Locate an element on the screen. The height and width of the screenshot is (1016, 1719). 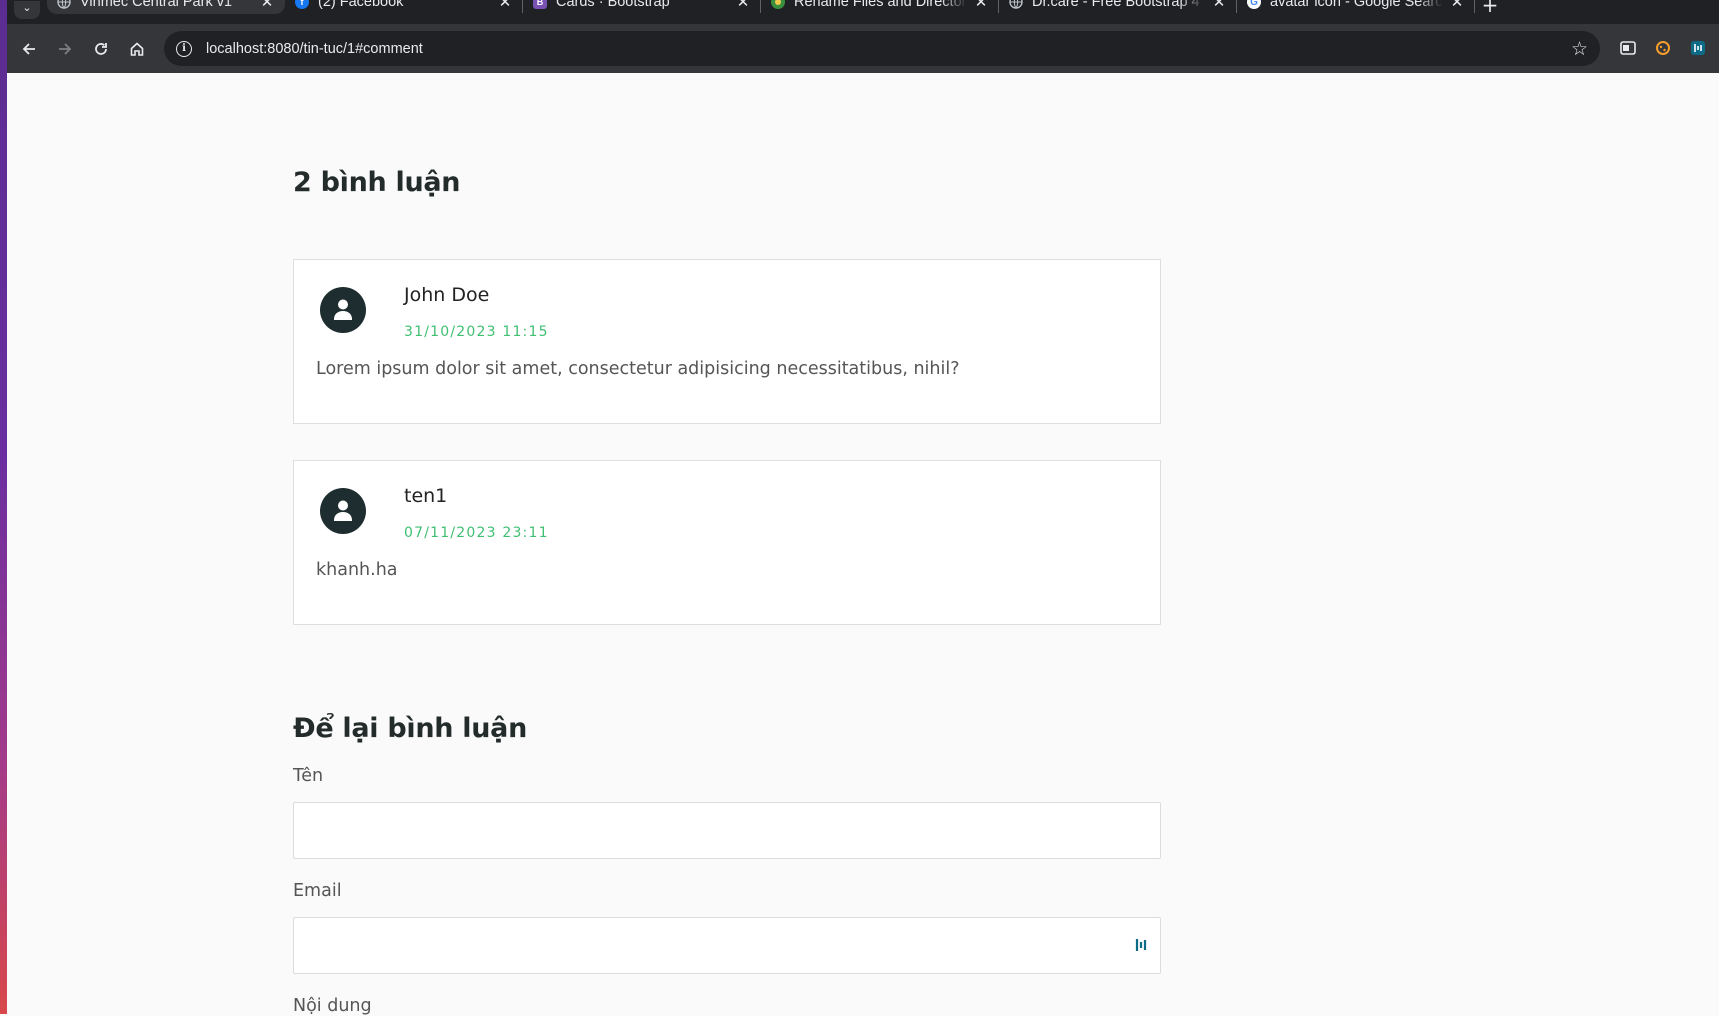
forward-button is located at coordinates (65, 49).